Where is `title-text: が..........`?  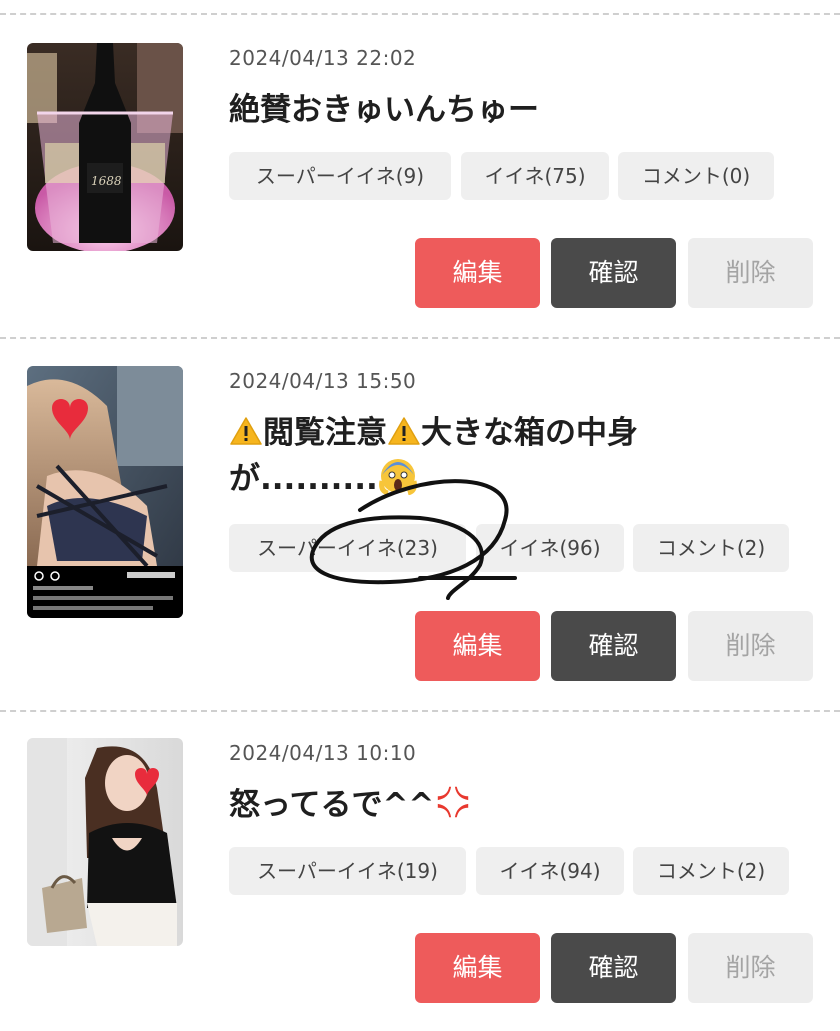 title-text: が.......... is located at coordinates (303, 479).